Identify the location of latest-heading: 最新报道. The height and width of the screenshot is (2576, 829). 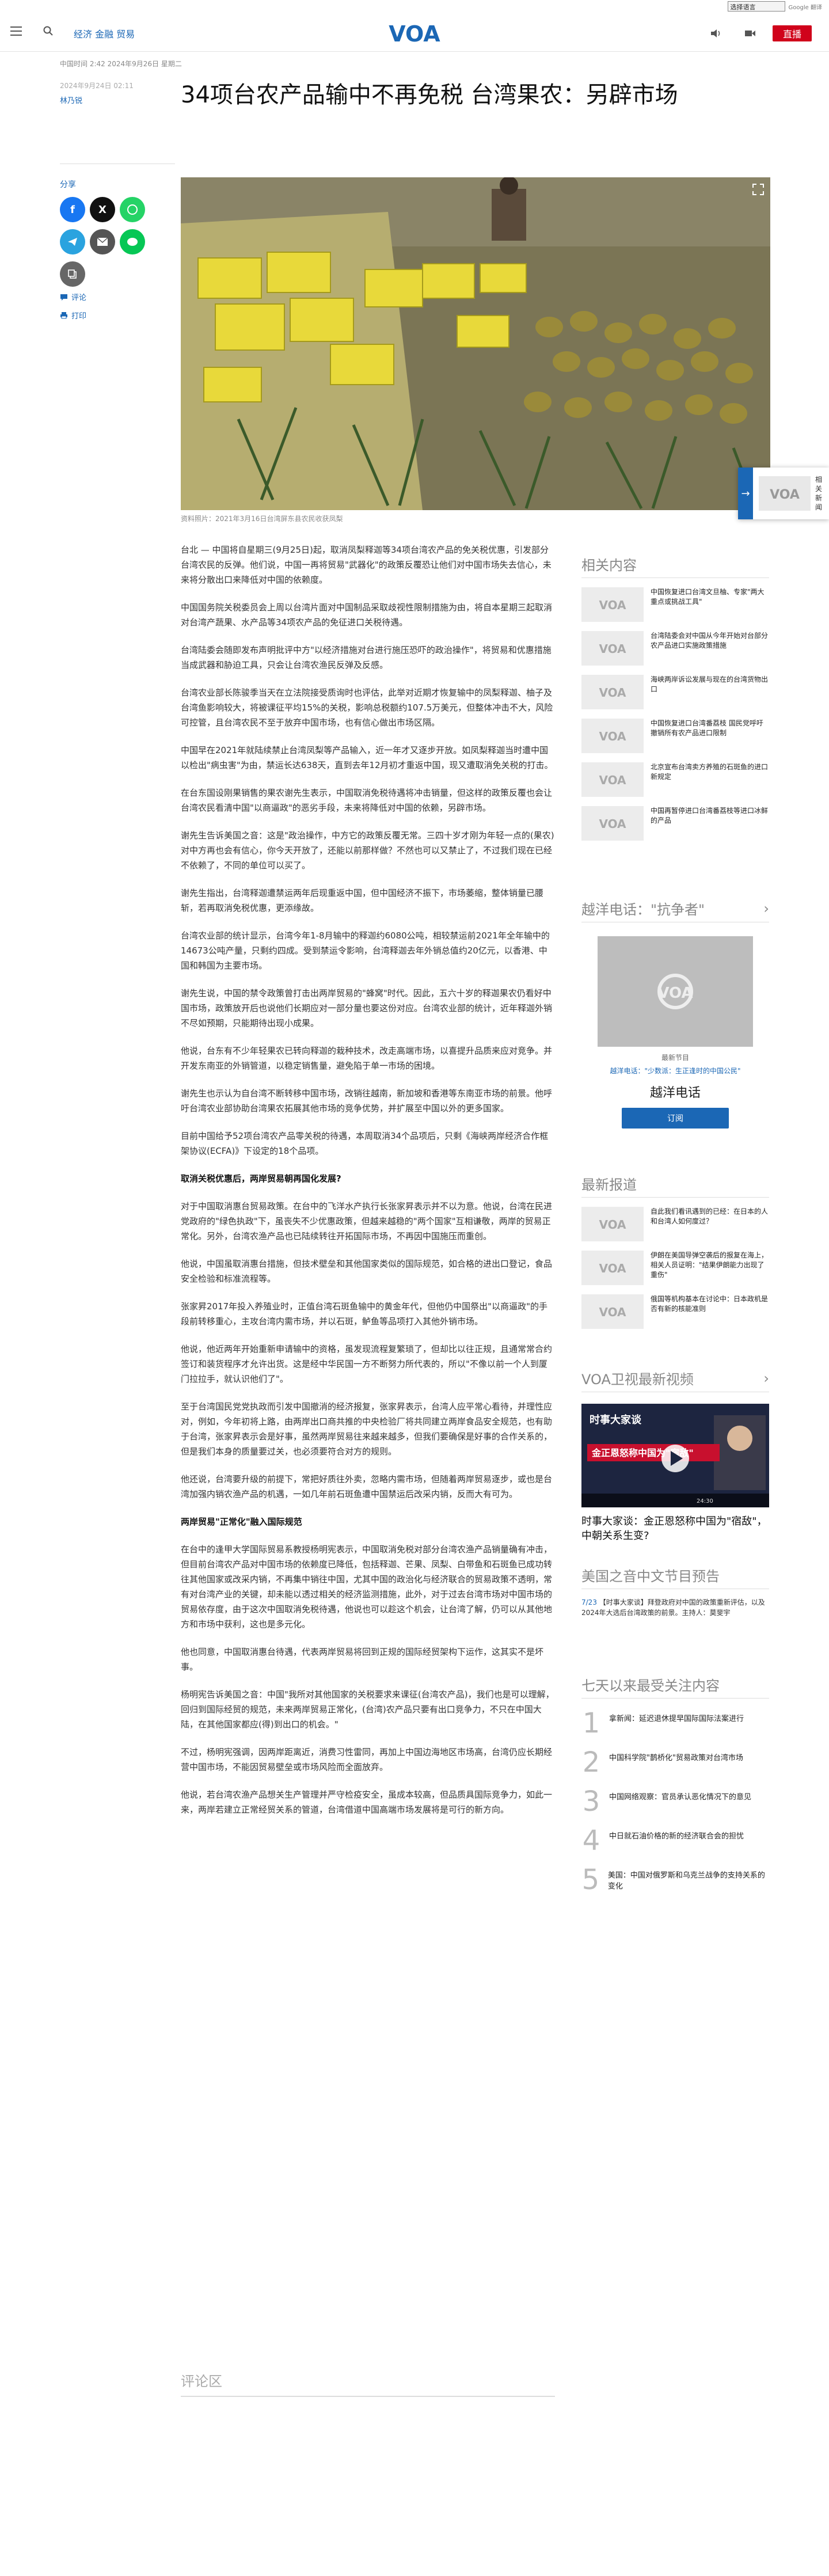
(675, 1185).